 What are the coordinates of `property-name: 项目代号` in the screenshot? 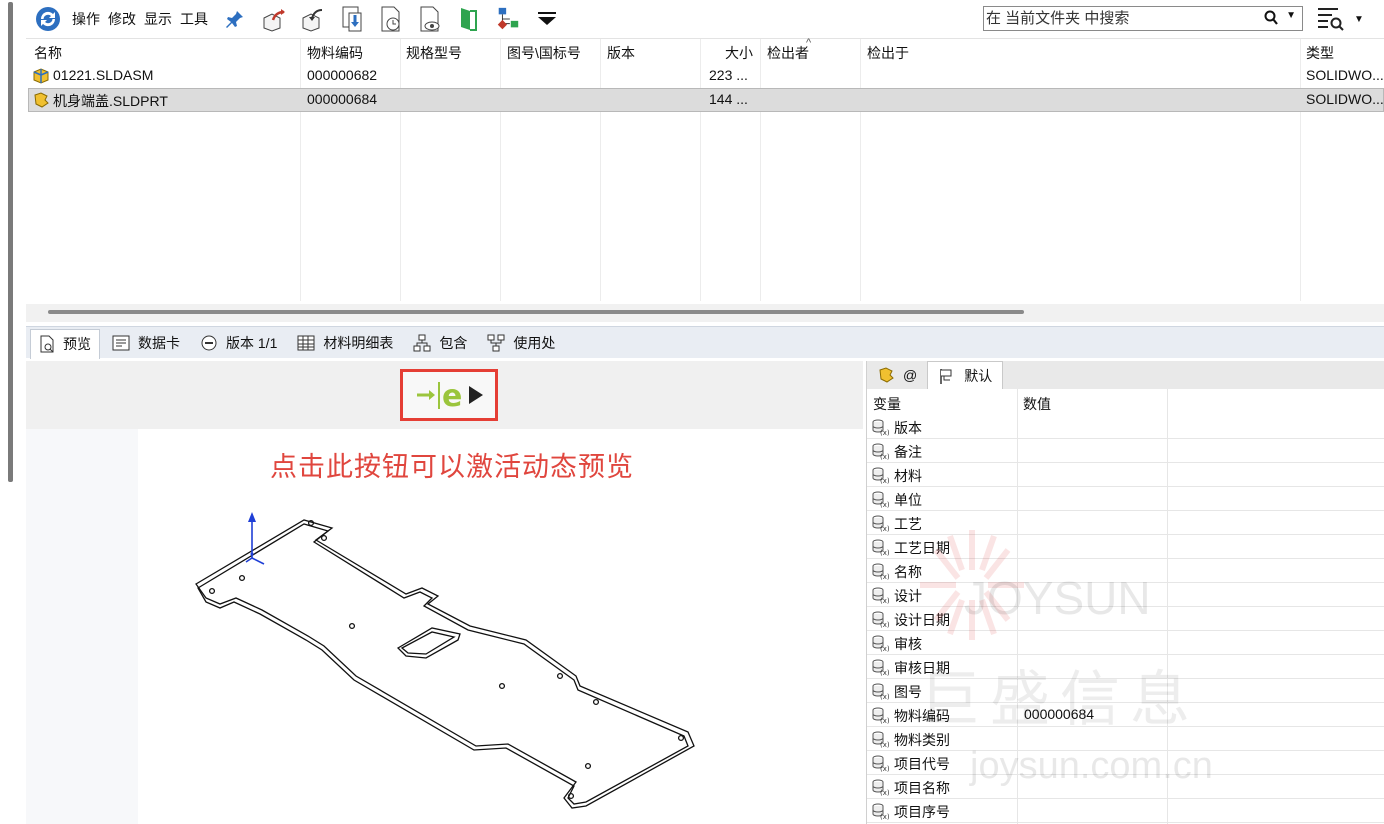 It's located at (922, 764).